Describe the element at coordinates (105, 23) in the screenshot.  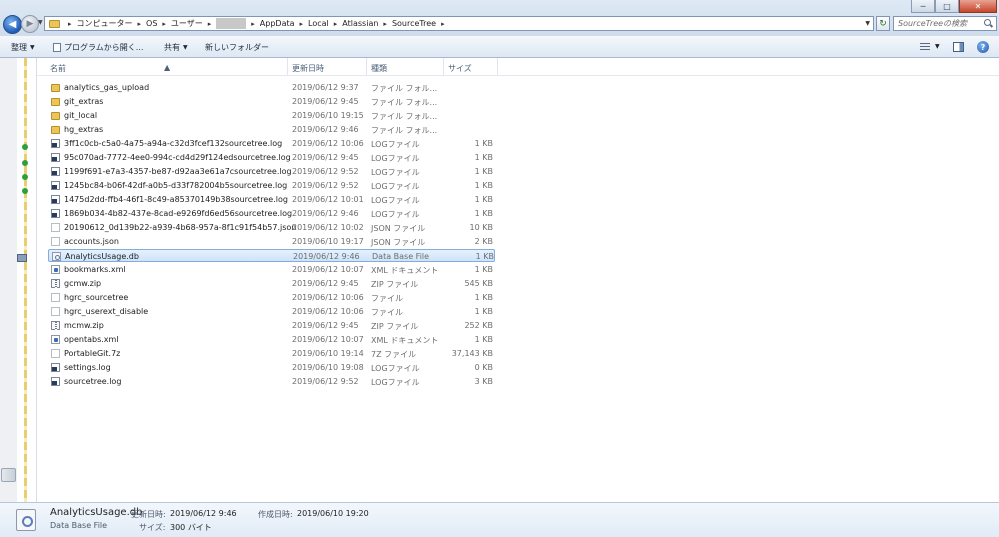
I see `breadcrumb-computer: コンピューター` at that location.